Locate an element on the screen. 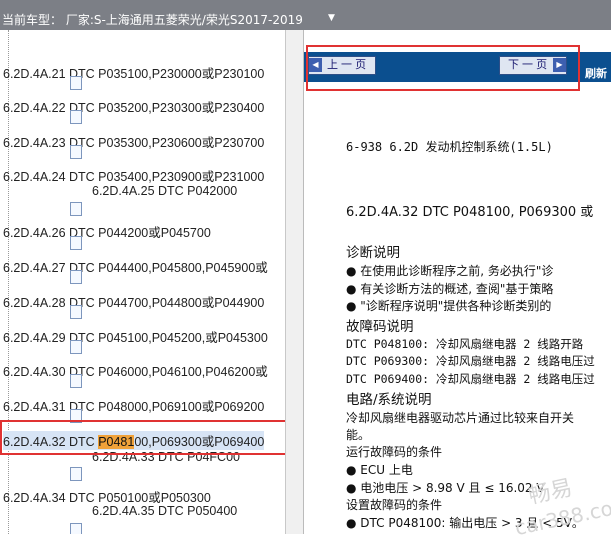 This screenshot has width=611, height=540. dtc-line: DTC P069300: 冷却风扇继电器 2 线路电压过 is located at coordinates (470, 361).